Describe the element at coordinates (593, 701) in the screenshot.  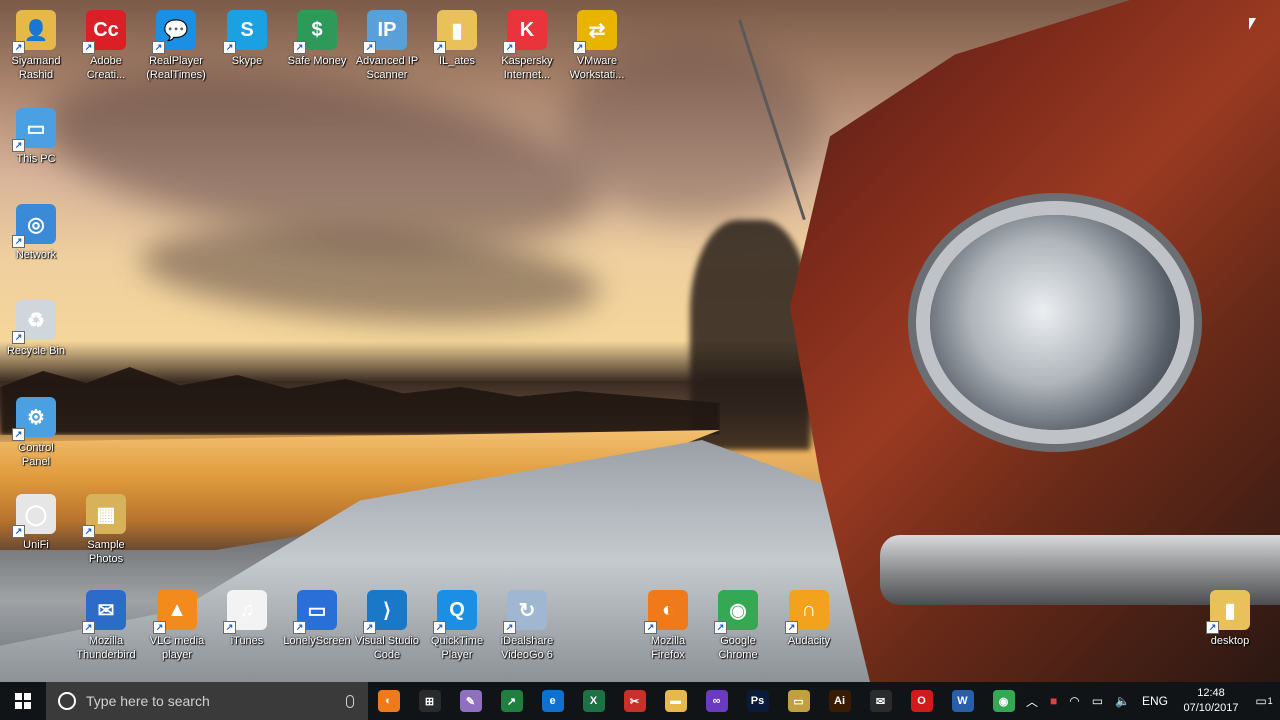
I see `taskbar-app-excel: X` at that location.